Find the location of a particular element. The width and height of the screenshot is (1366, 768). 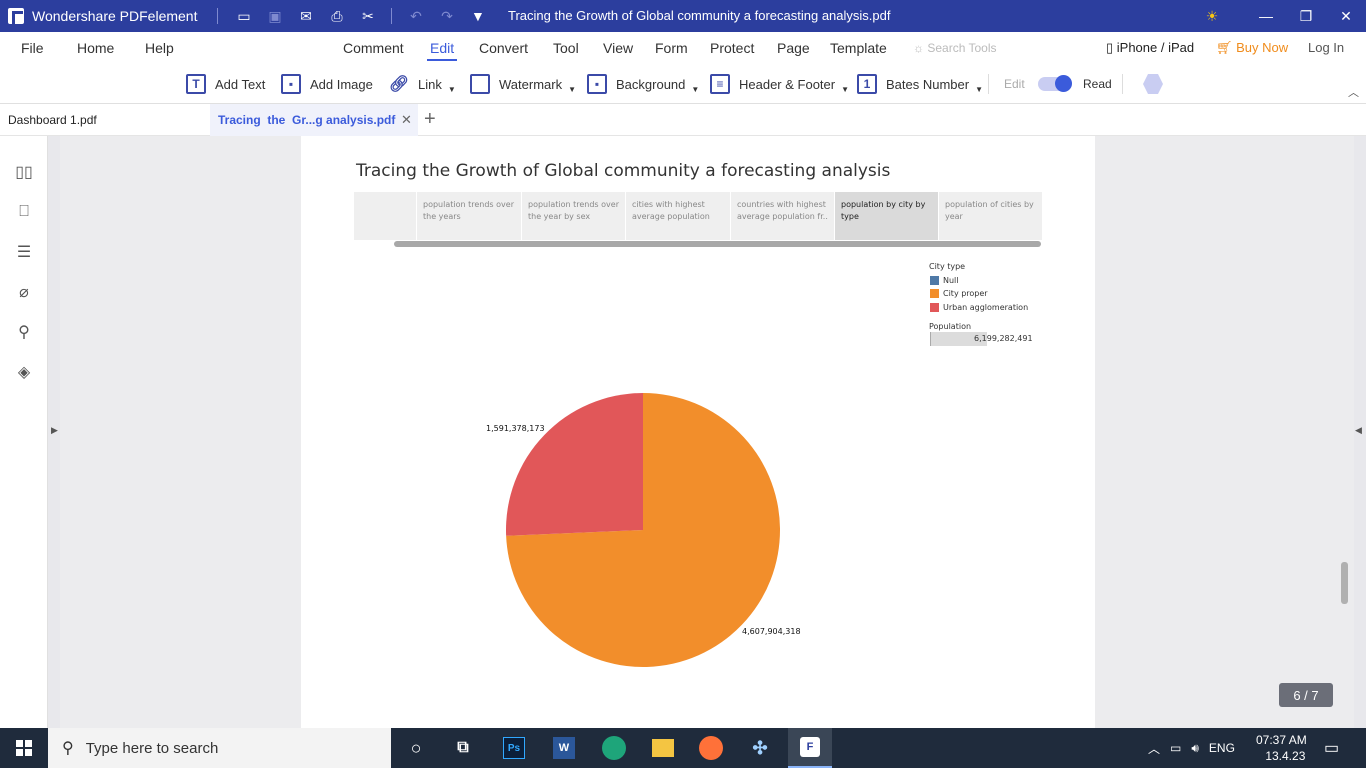

taskbar-search-box: ⚲ Type here to search is located at coordinates (219, 748).